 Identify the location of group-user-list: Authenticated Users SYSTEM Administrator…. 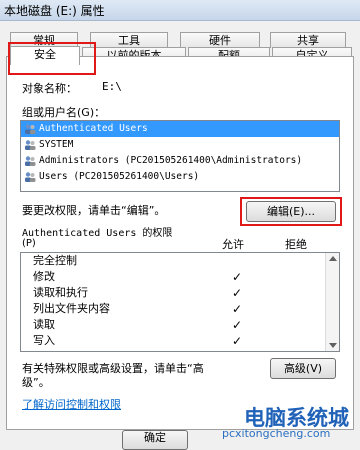
(180, 156).